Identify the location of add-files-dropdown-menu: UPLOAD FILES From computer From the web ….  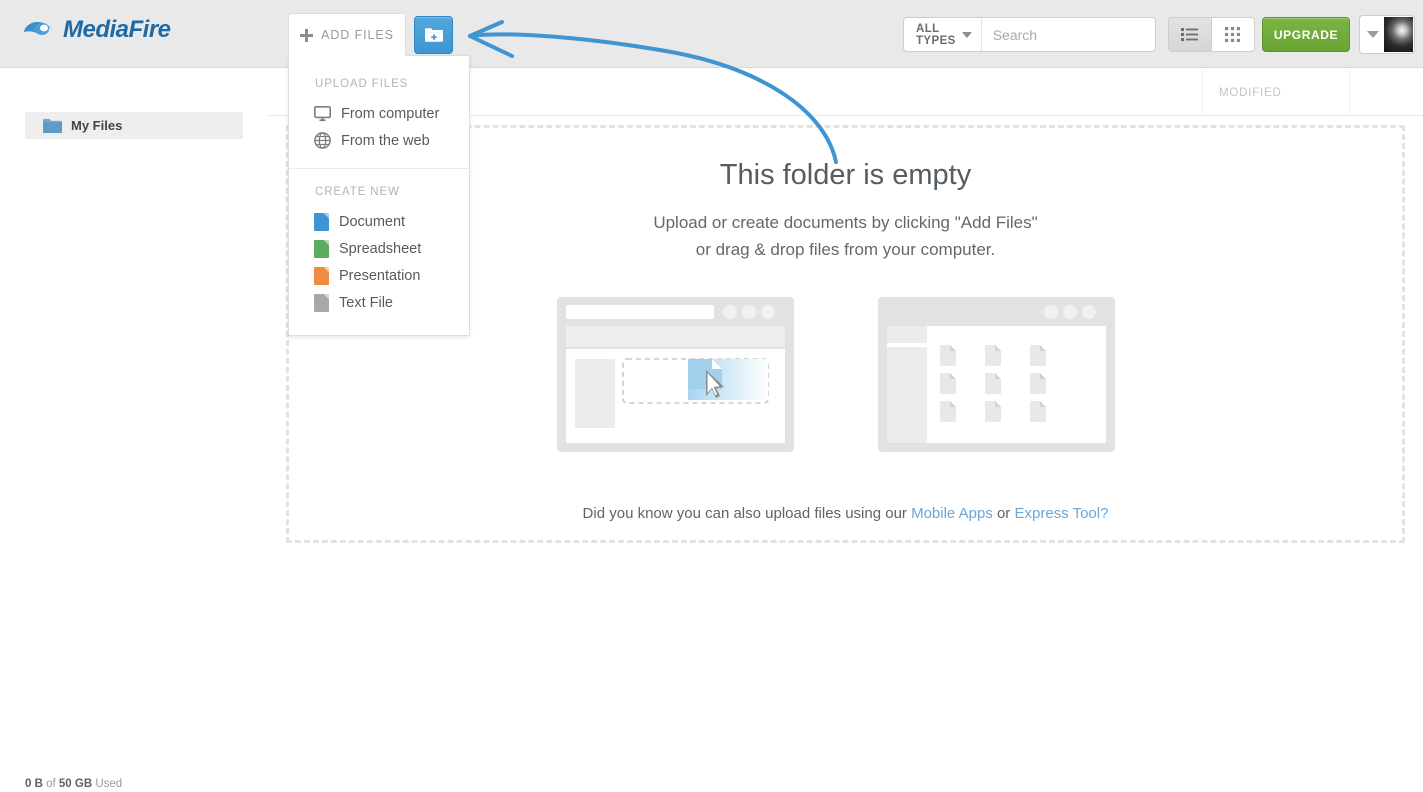
(379, 195).